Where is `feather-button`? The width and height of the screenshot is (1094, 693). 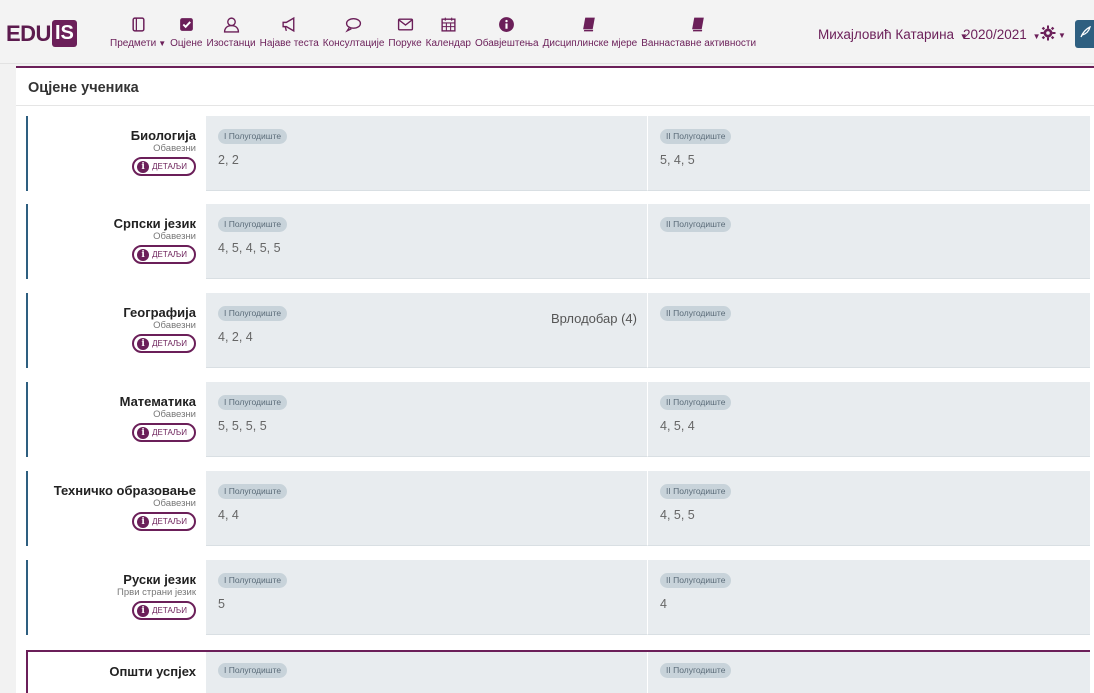 feather-button is located at coordinates (1084, 34).